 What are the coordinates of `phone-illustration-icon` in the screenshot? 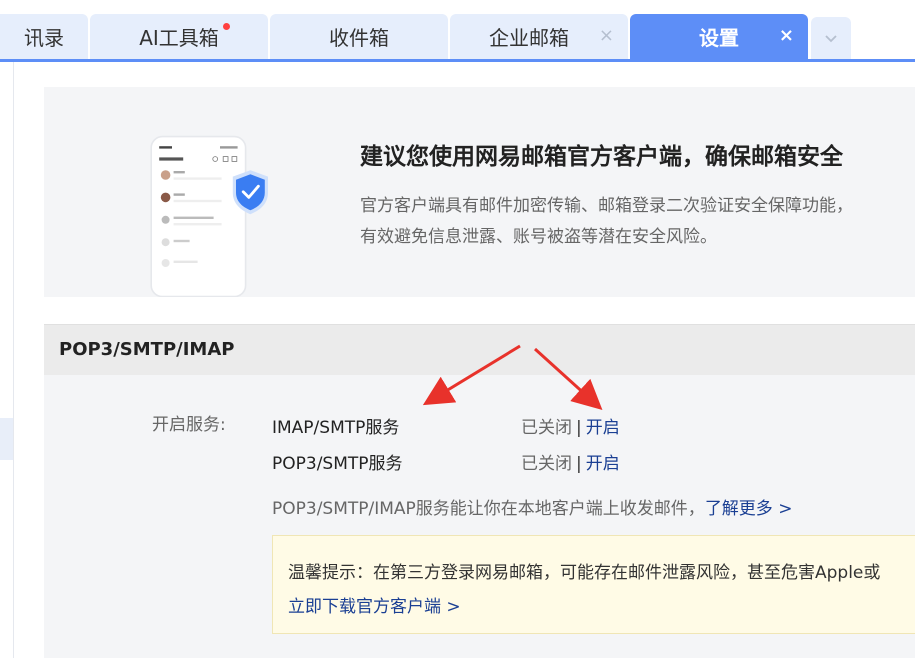 It's located at (209, 216).